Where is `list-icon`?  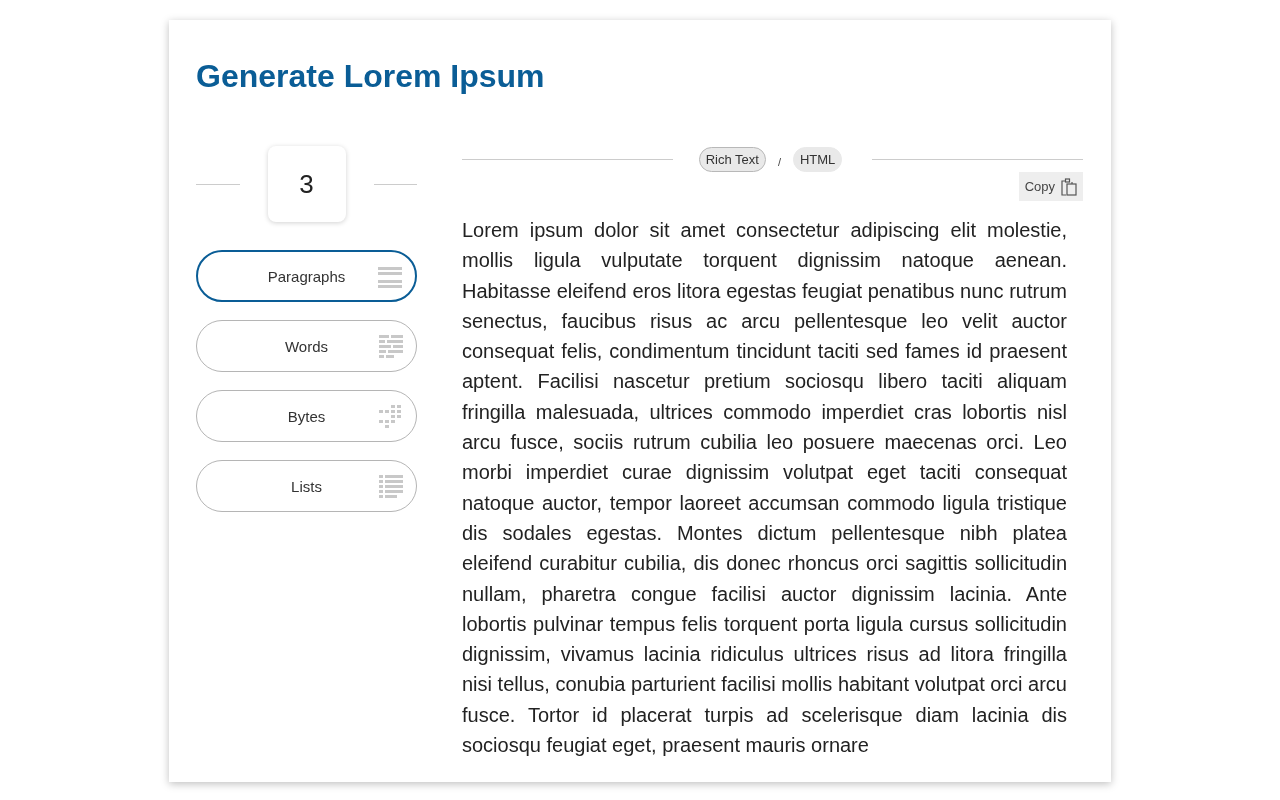 list-icon is located at coordinates (391, 487).